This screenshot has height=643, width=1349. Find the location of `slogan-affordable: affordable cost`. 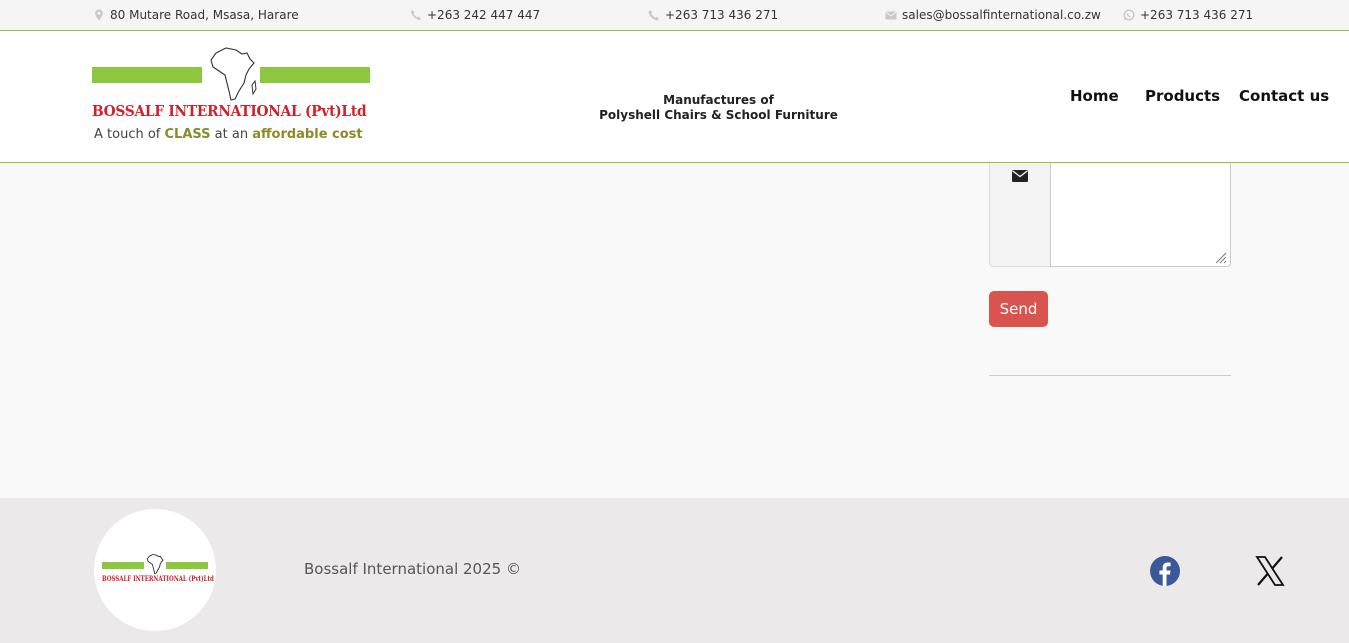

slogan-affordable: affordable cost is located at coordinates (307, 134).